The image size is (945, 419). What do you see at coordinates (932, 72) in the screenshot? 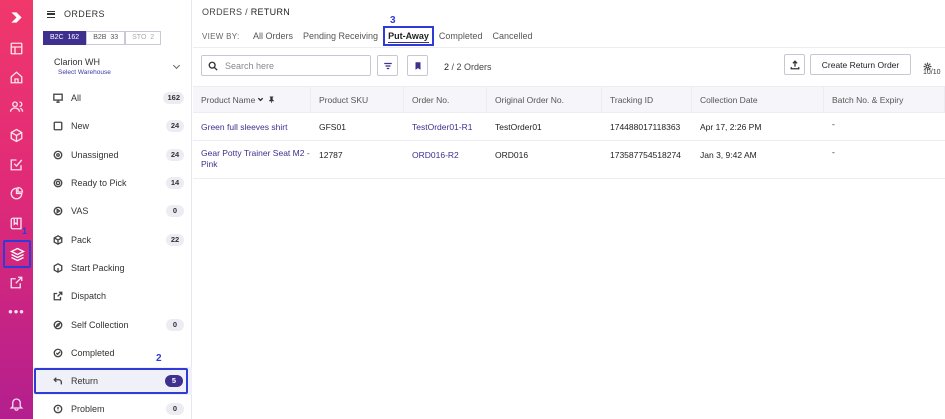
I see `column-count: 10/10` at bounding box center [932, 72].